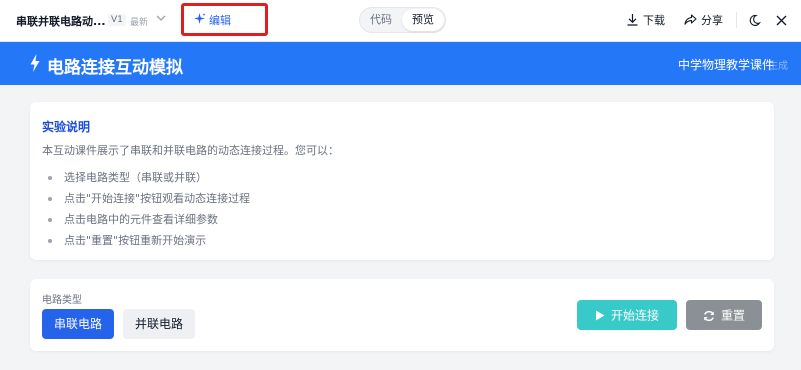  I want to click on circuit-type-label: 电路类型, so click(62, 300).